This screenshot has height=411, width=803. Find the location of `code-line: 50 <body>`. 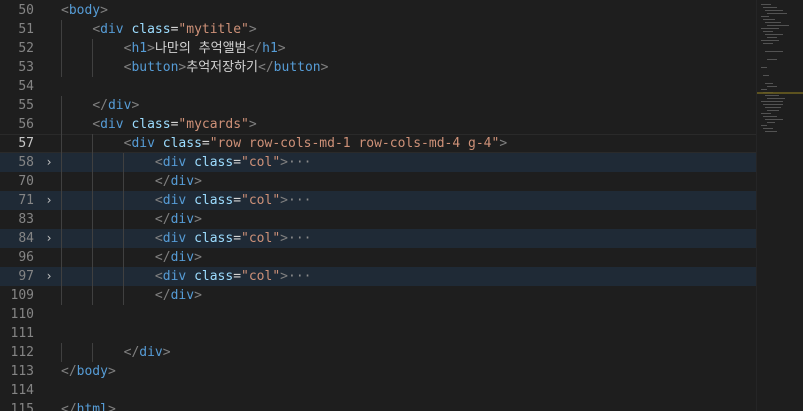

code-line: 50 <body> is located at coordinates (378, 10).